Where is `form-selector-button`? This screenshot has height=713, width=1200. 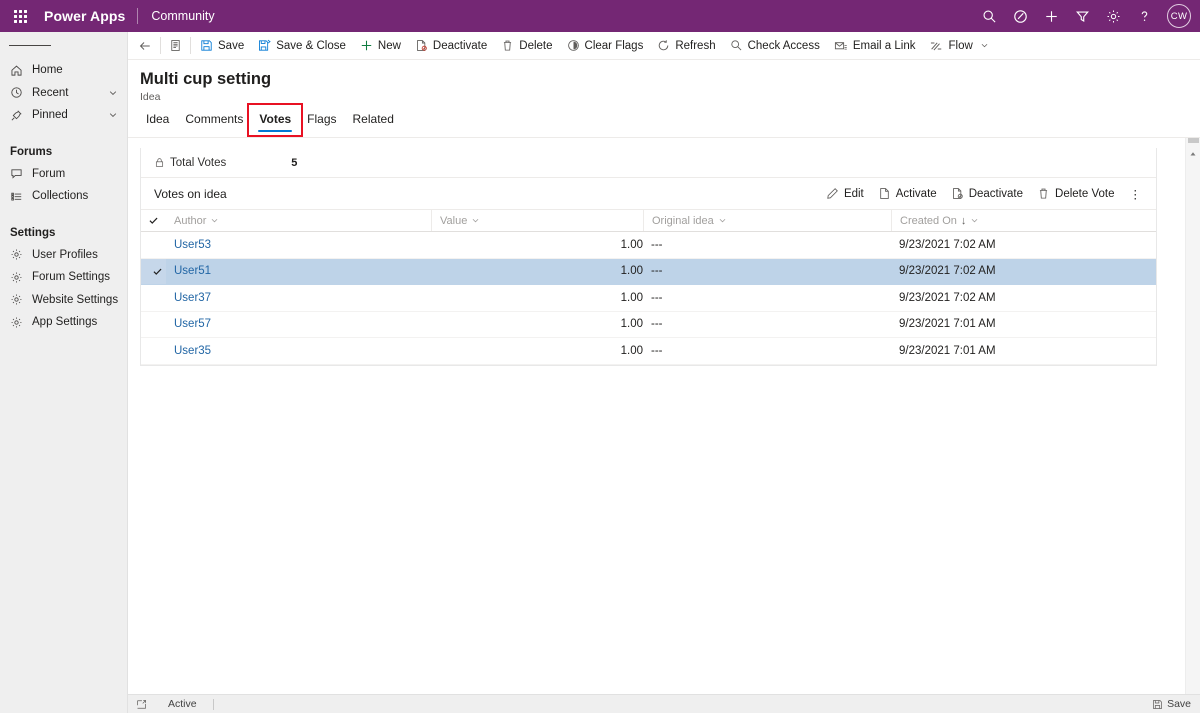 form-selector-button is located at coordinates (175, 46).